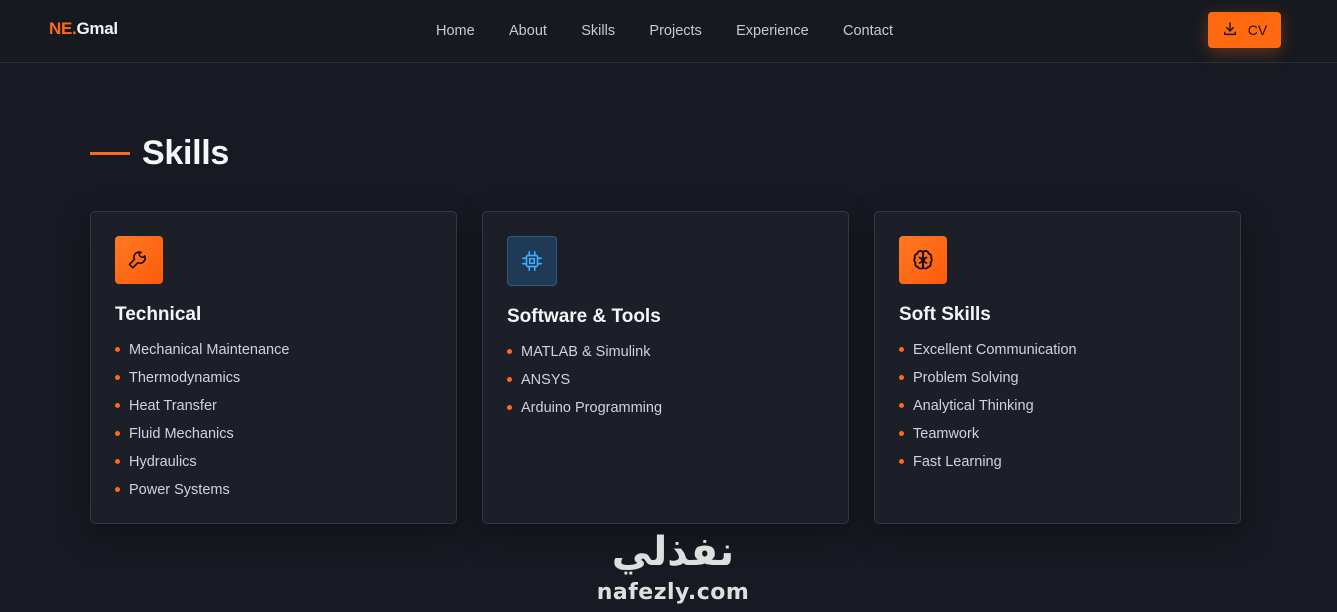 This screenshot has width=1337, height=612. What do you see at coordinates (202, 438) in the screenshot?
I see `list-item: Fluid Mechanics` at bounding box center [202, 438].